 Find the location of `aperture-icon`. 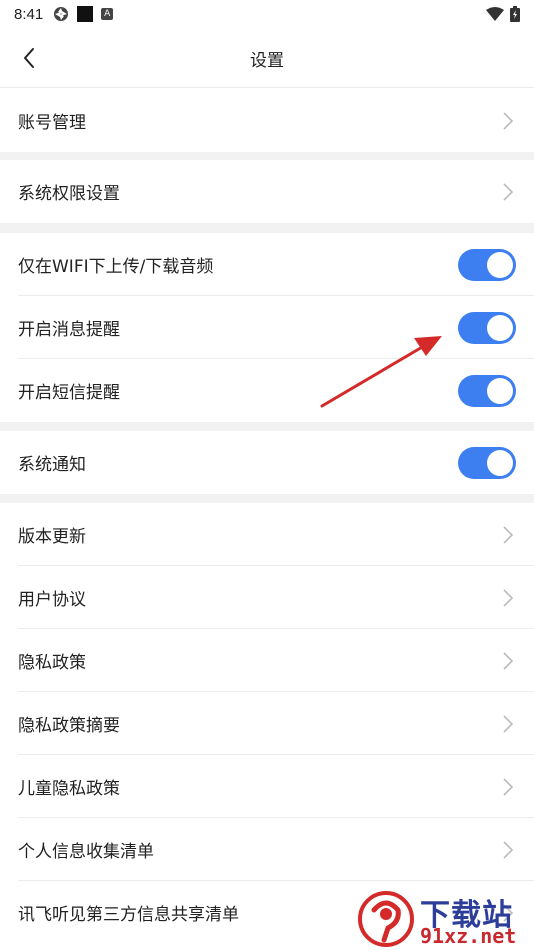

aperture-icon is located at coordinates (61, 14).